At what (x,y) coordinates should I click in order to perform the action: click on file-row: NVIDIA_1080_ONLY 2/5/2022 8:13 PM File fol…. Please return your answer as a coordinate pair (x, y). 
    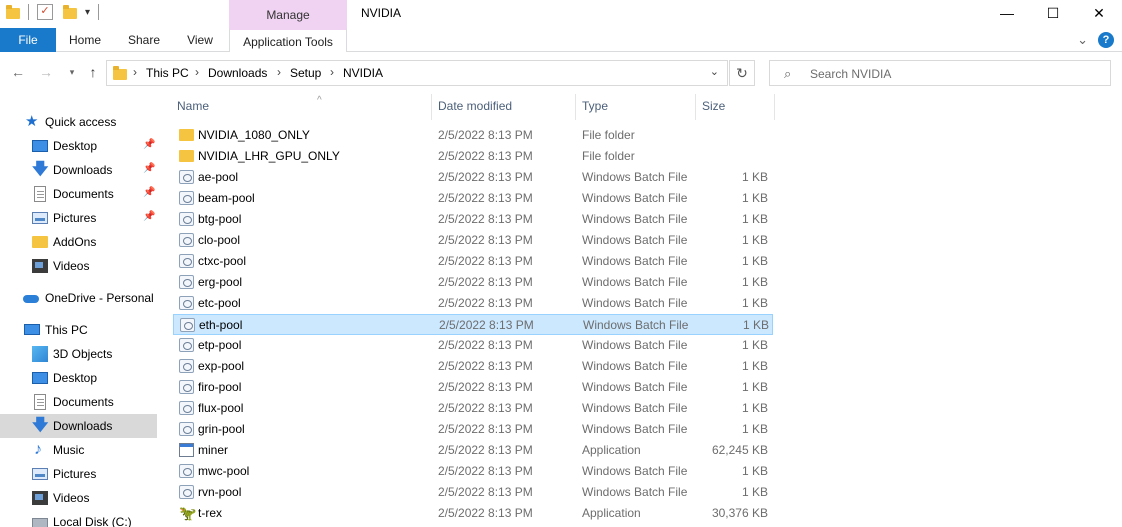
    Looking at the image, I should click on (473, 135).